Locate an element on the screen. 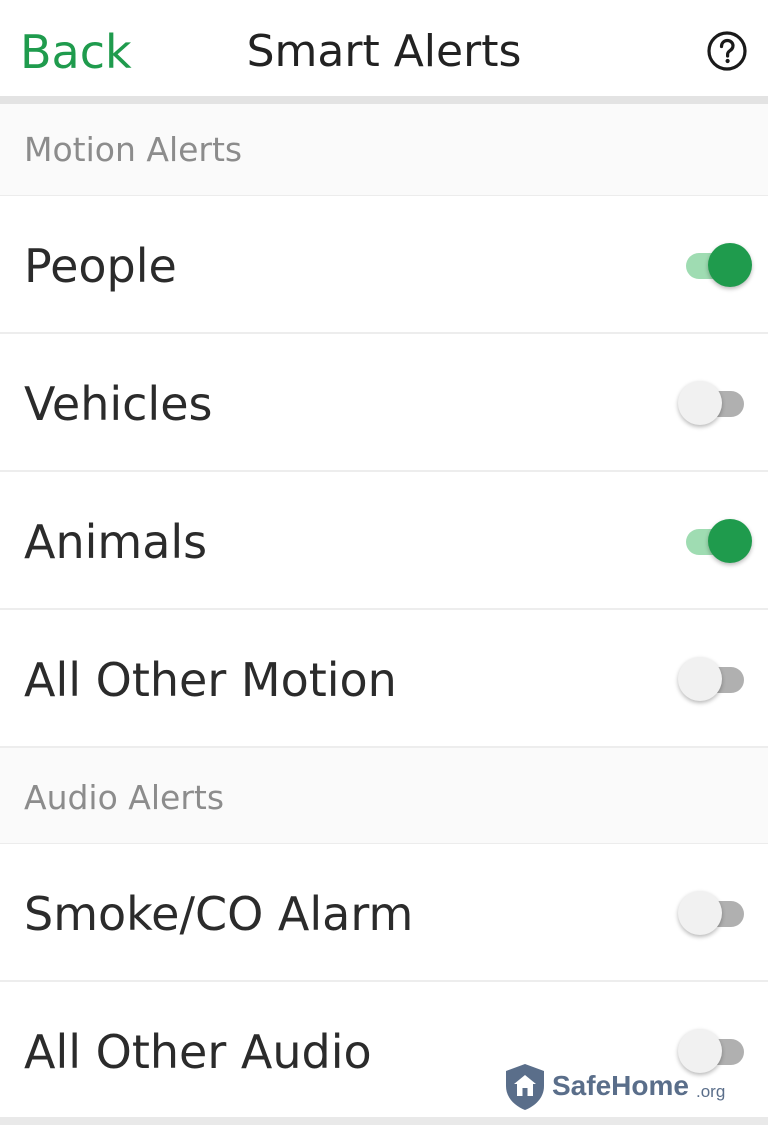  watermark-tld: .org is located at coordinates (711, 1091).